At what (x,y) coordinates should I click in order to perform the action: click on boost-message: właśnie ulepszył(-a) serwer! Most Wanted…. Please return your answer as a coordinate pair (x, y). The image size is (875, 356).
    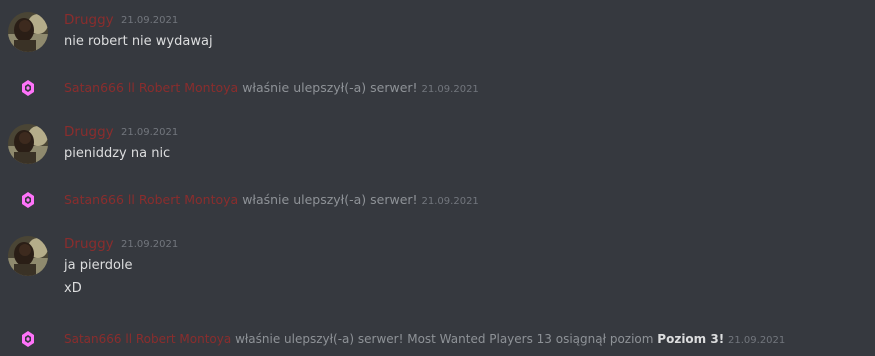
    Looking at the image, I should click on (444, 339).